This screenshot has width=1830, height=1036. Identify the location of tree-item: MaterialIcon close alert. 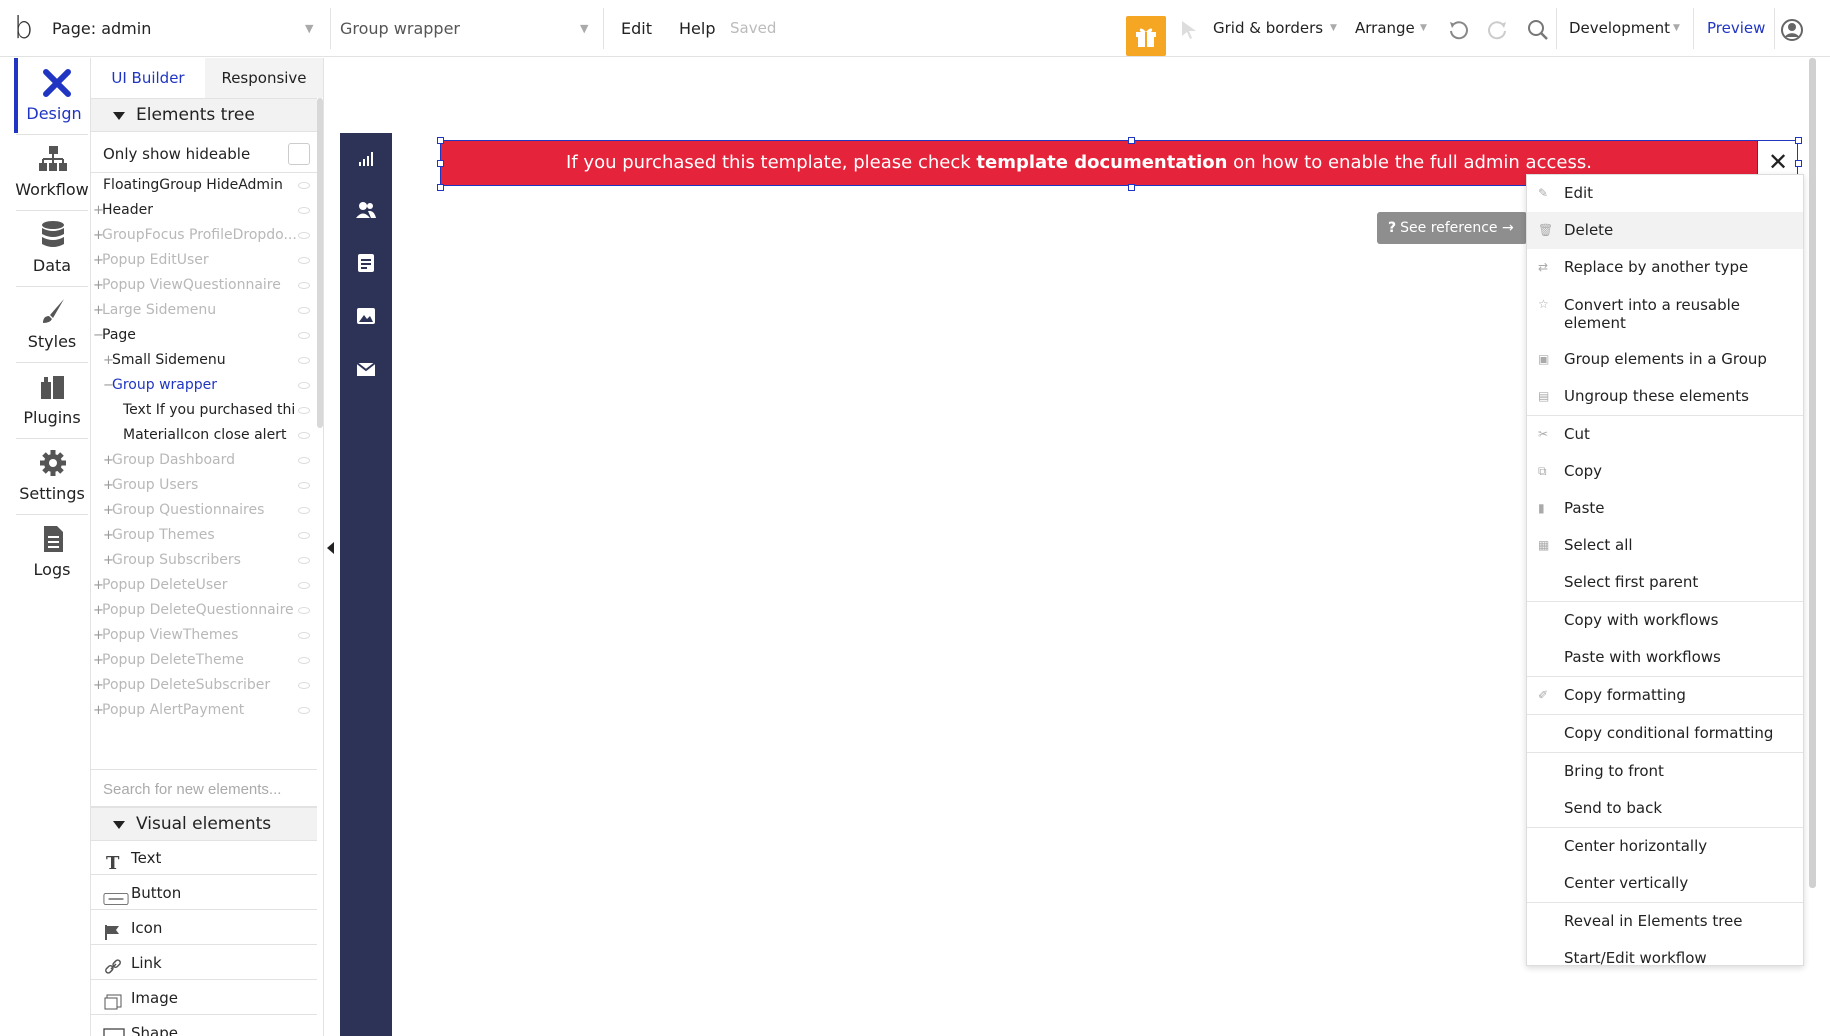
(204, 435).